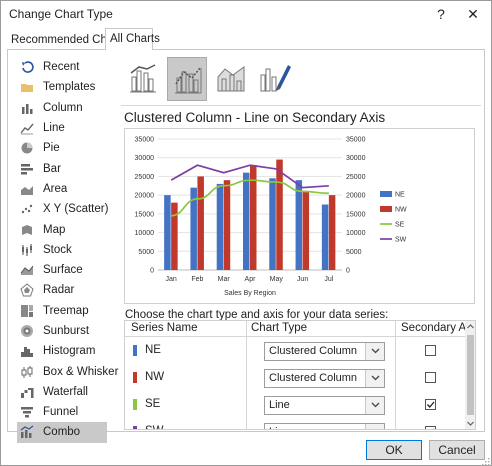  I want to click on sidebar-item-radar: Radar, so click(62, 290).